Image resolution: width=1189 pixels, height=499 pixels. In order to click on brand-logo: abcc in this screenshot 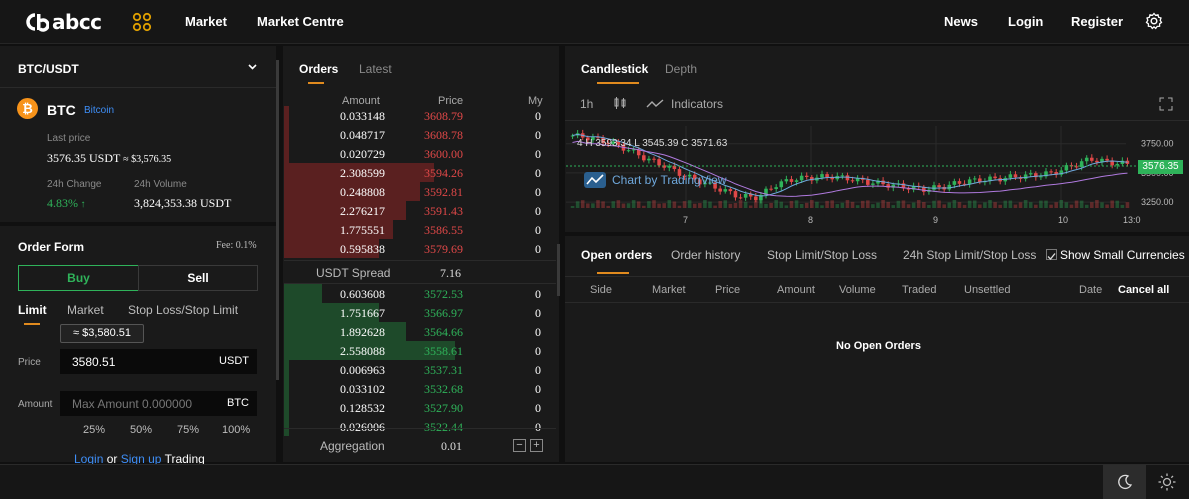, I will do `click(63, 22)`.